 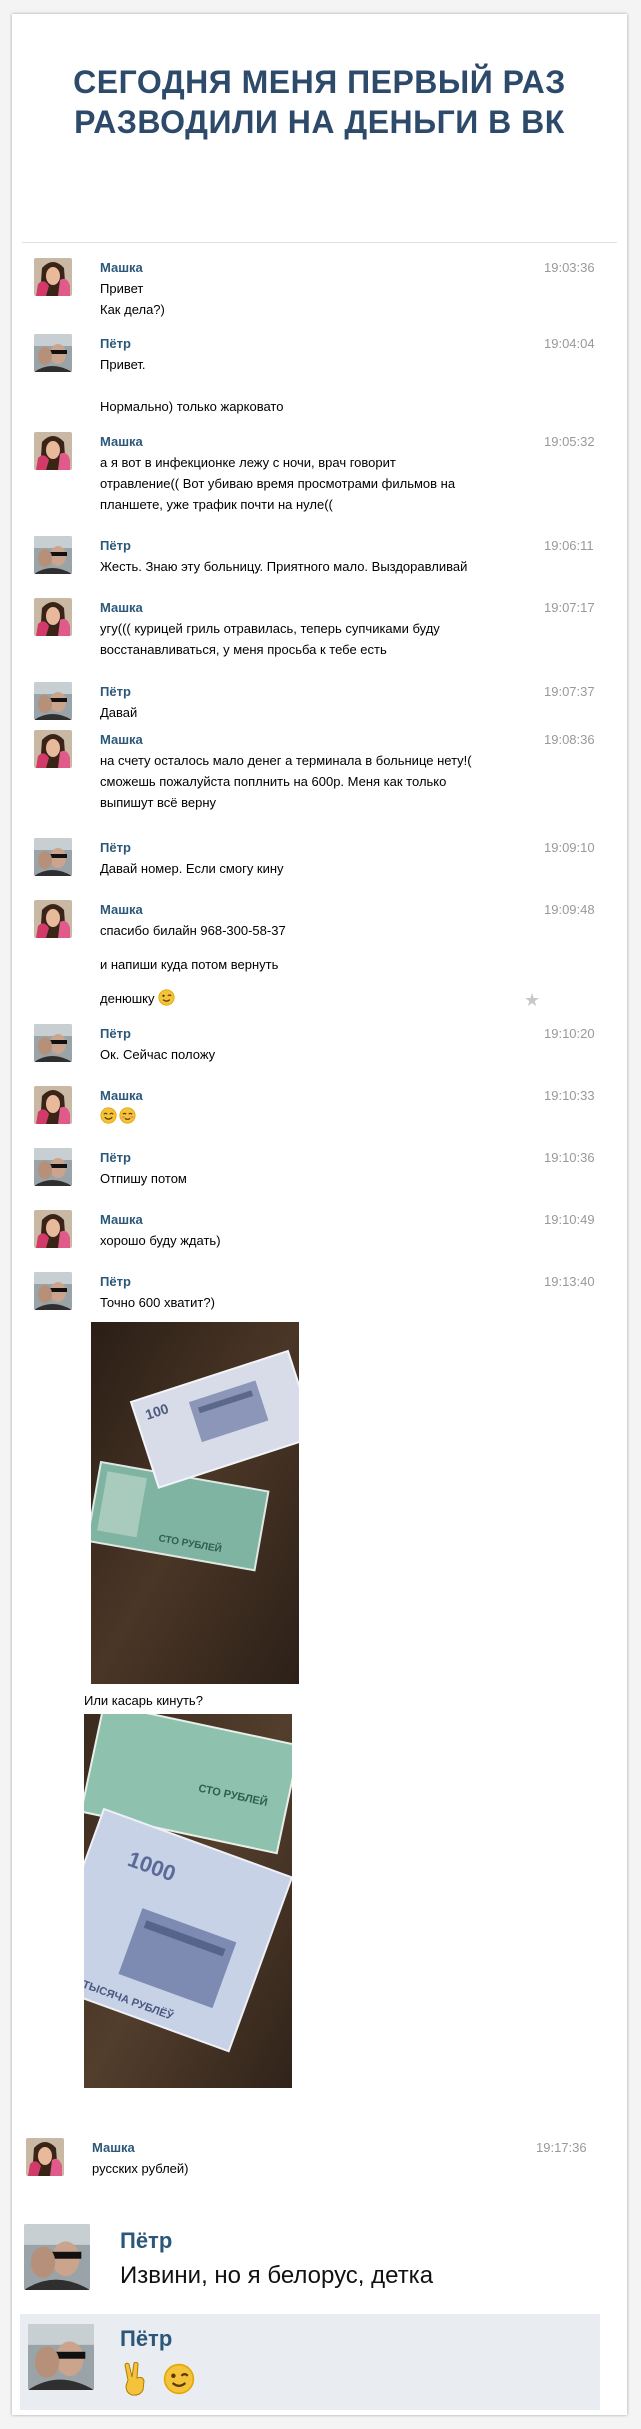 I want to click on message-time: 19:05:32, so click(x=569, y=441).